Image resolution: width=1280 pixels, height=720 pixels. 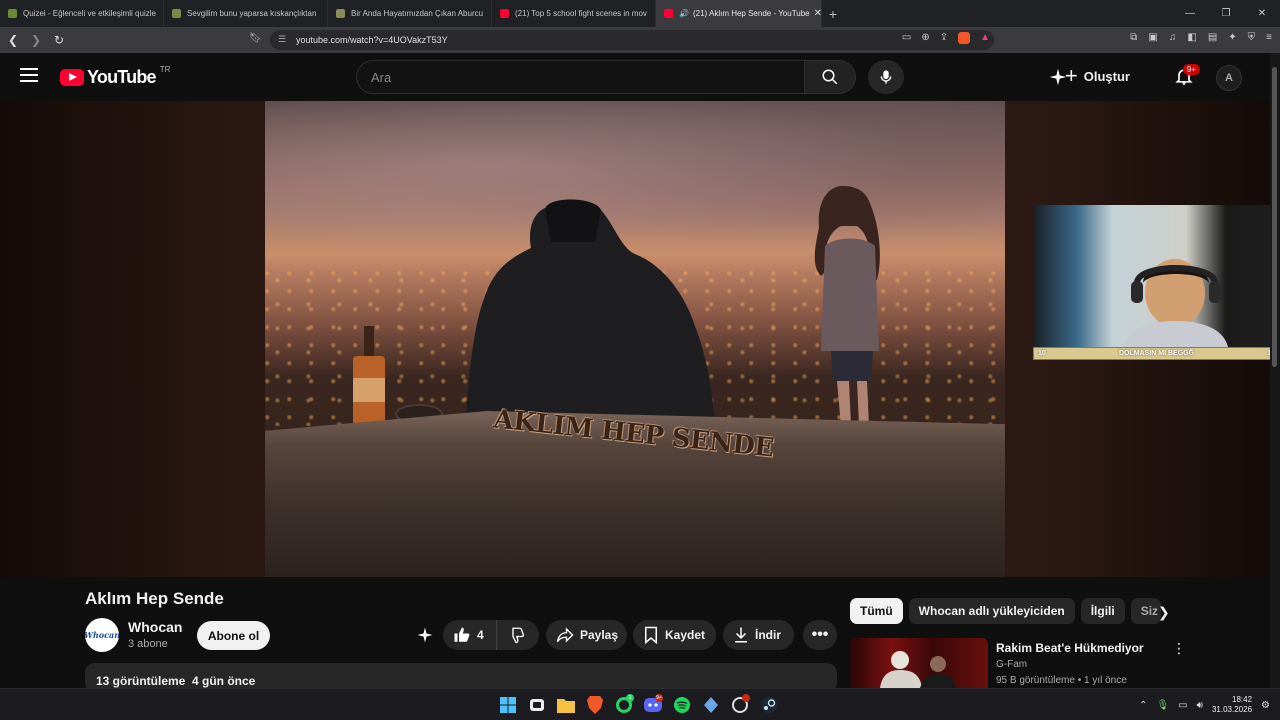 I want to click on streamer-figure, so click(x=1175, y=303).